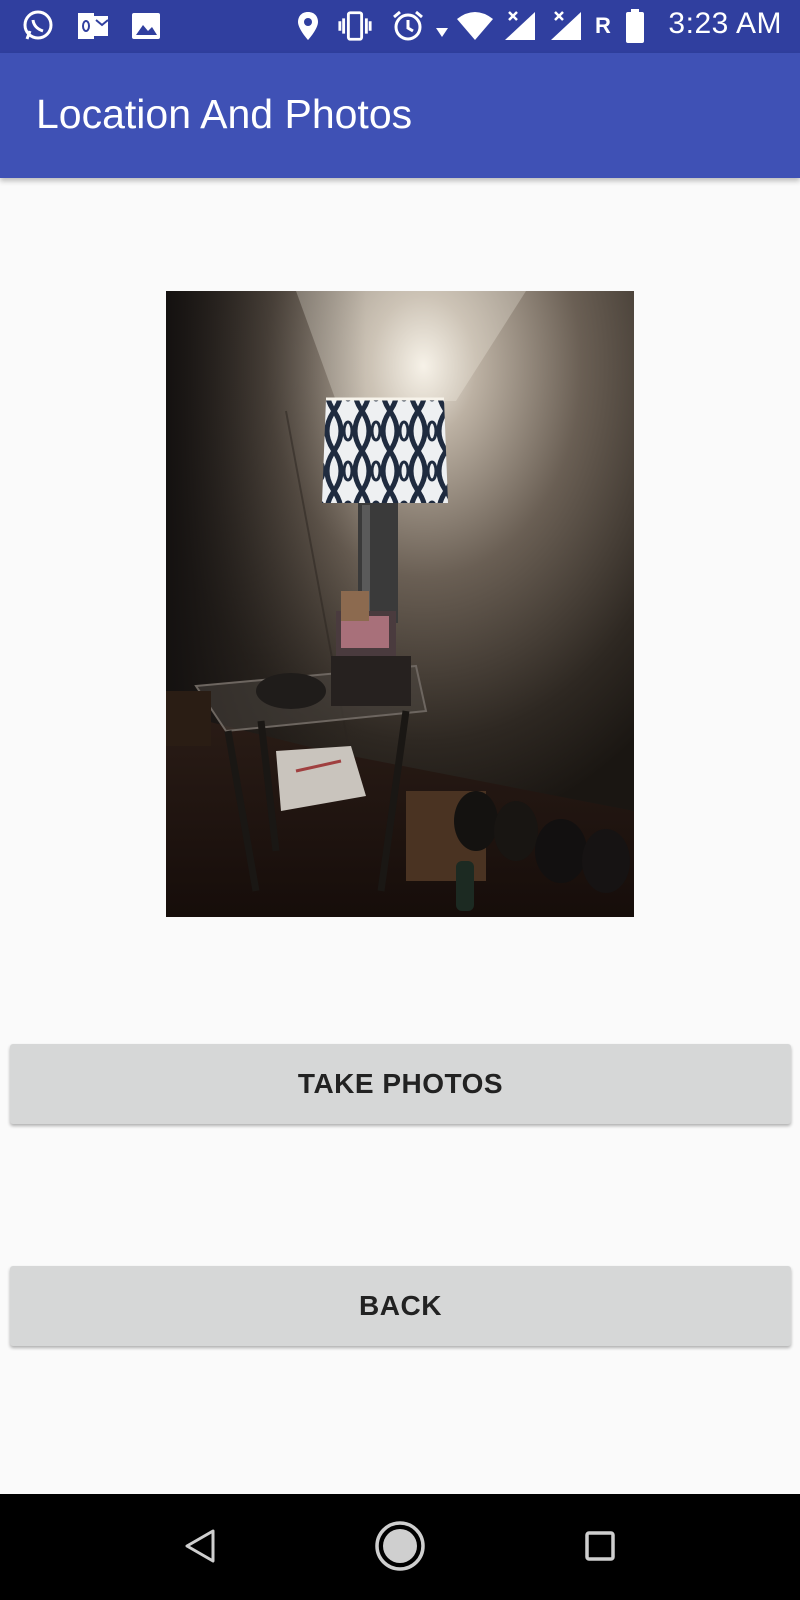  I want to click on data-arrow-icon, so click(442, 32).